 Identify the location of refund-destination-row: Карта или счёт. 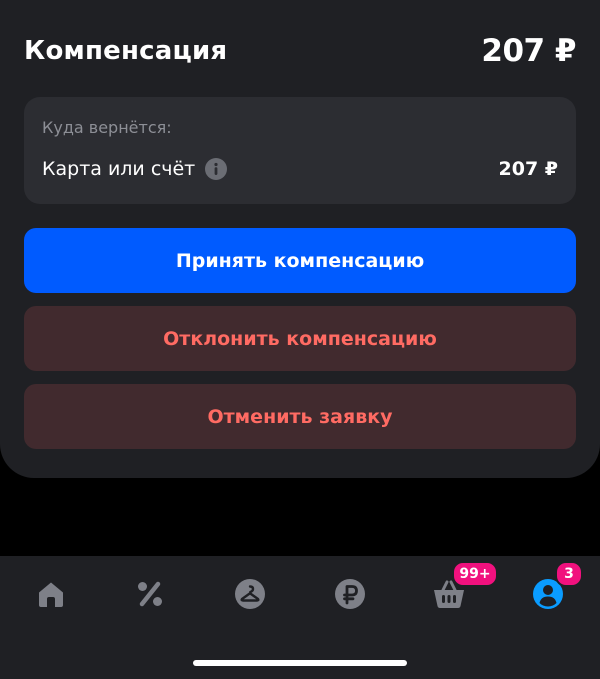
(135, 169).